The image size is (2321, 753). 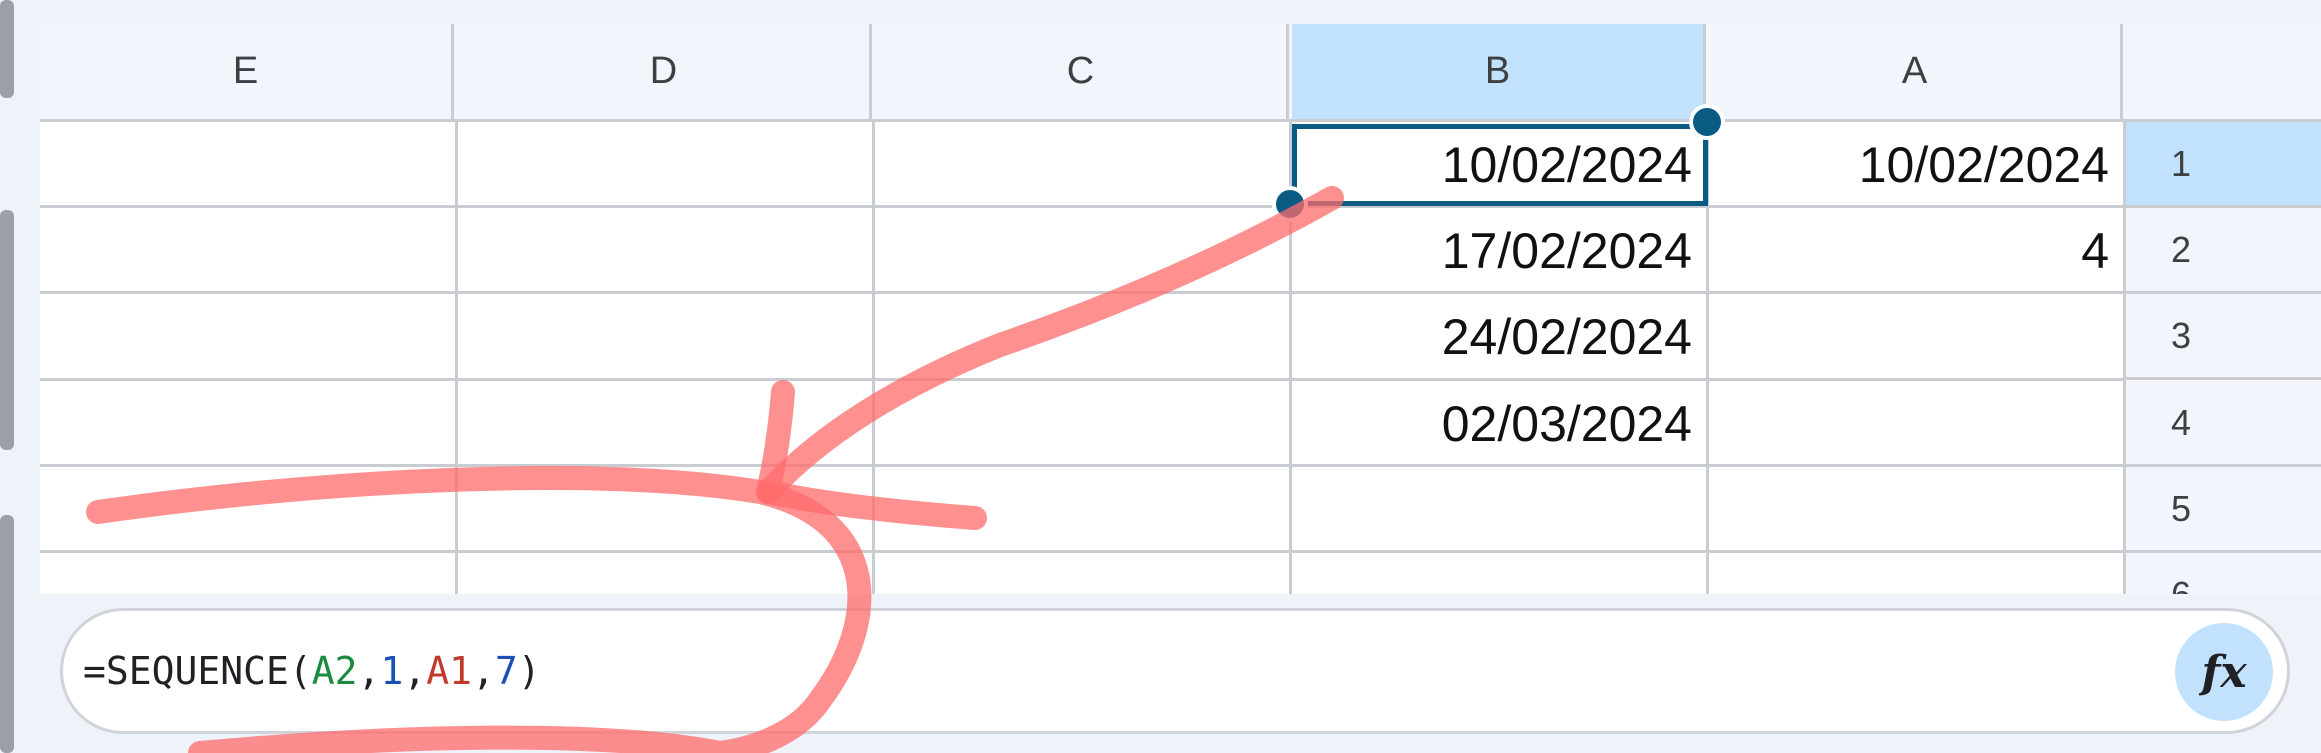 What do you see at coordinates (7, 49) in the screenshot?
I see `left-scroll-indicator-top` at bounding box center [7, 49].